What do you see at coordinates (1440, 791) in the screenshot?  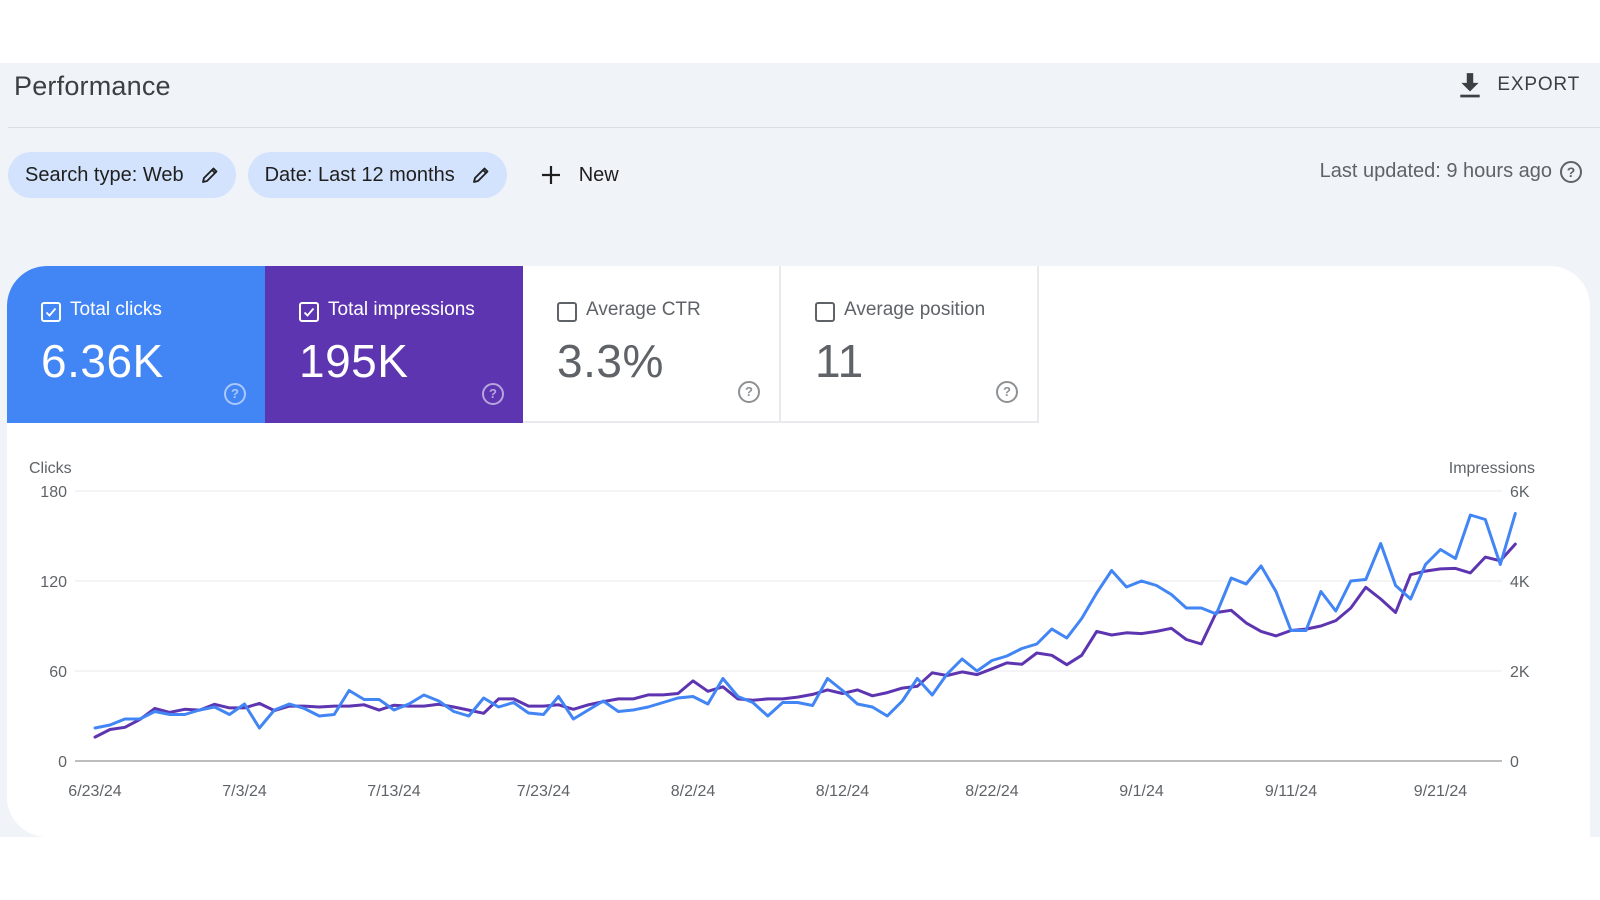 I see `x-tick-label: 9/21/24` at bounding box center [1440, 791].